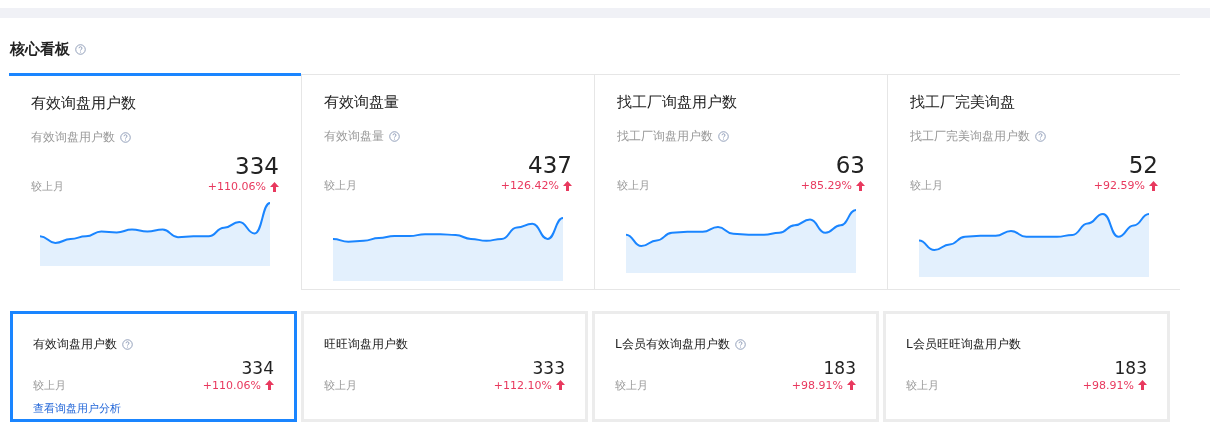 This screenshot has height=426, width=1210. What do you see at coordinates (1026, 366) in the screenshot?
I see `metric-card: L会员旺旺询盘用户数 183 较上月 +98.91%` at bounding box center [1026, 366].